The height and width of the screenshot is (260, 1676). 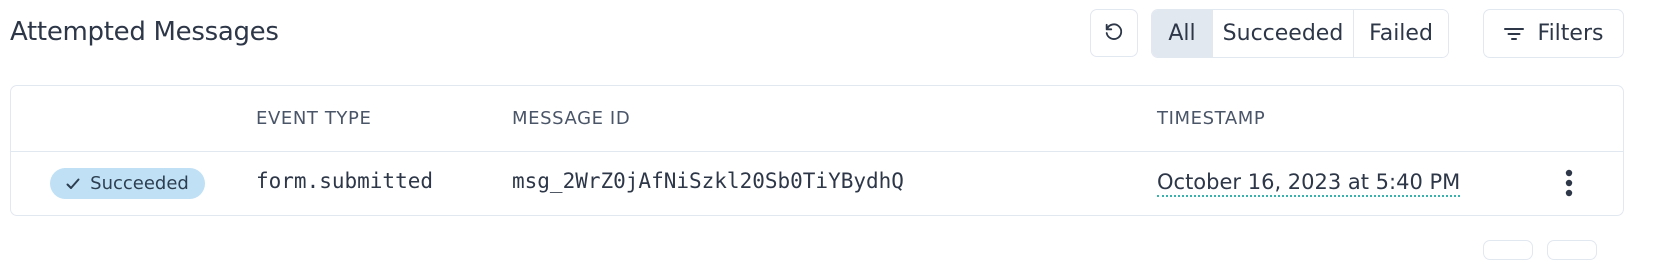 I want to click on tab-failed: Failed, so click(x=1401, y=33).